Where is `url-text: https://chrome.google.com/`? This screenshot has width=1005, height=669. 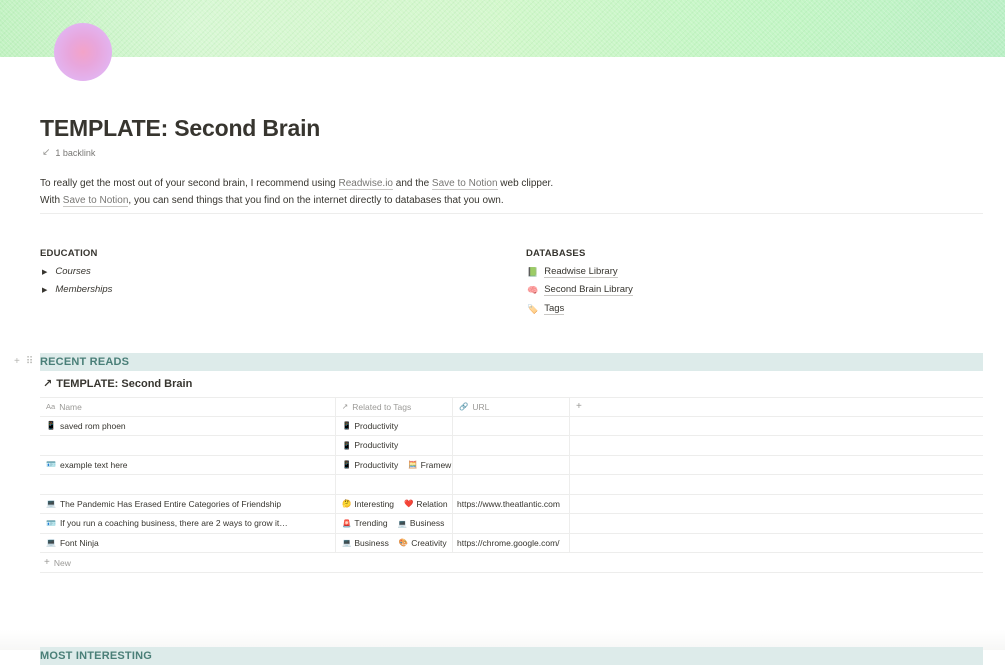 url-text: https://chrome.google.com/ is located at coordinates (508, 543).